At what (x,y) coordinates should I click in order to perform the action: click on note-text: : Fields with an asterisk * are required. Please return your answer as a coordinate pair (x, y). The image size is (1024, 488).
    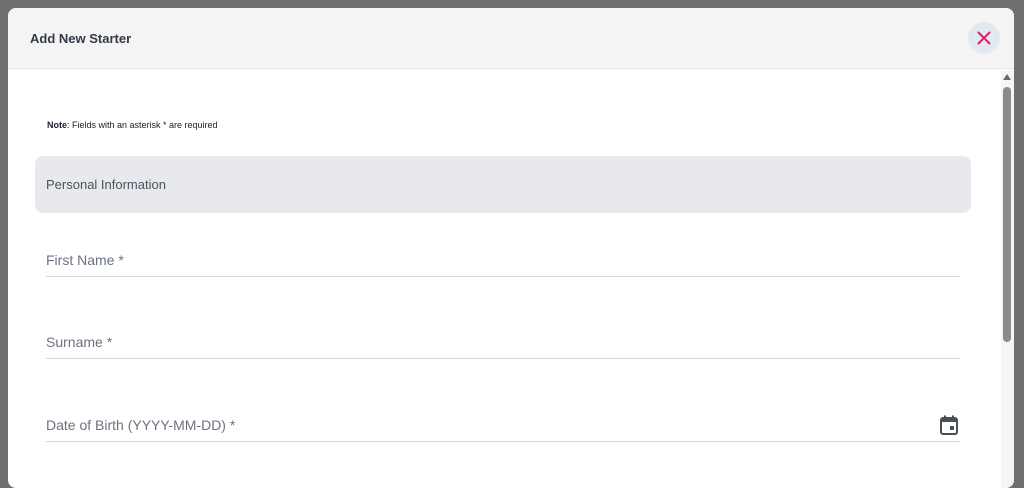
    Looking at the image, I should click on (142, 125).